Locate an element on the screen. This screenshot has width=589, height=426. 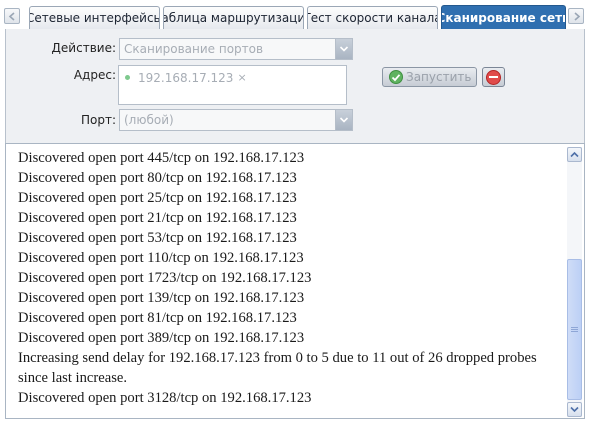
stop-button is located at coordinates (493, 77).